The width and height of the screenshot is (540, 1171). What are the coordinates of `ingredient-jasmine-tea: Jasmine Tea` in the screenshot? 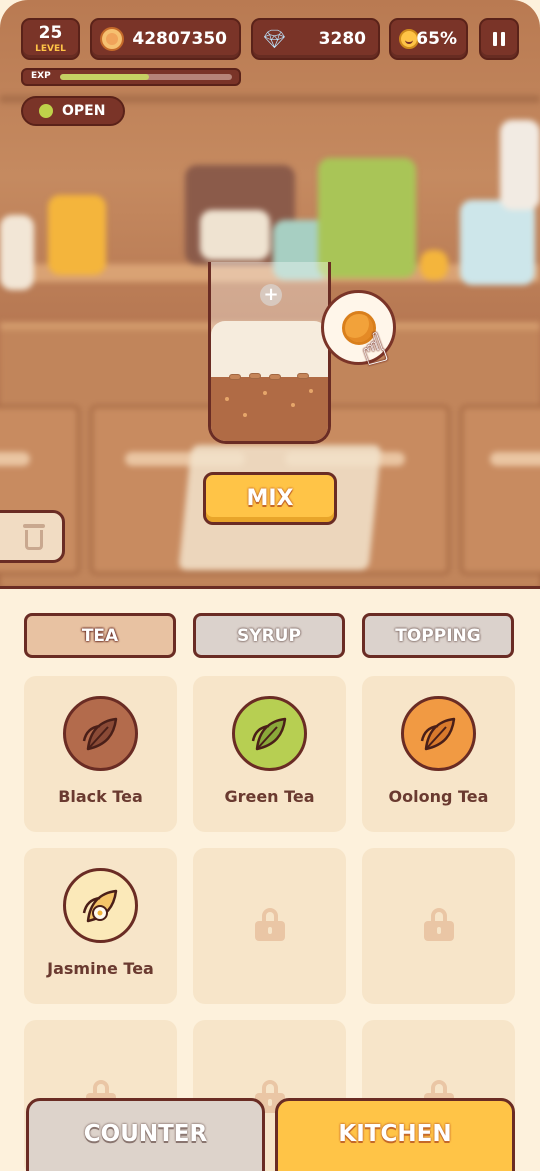 It's located at (100, 926).